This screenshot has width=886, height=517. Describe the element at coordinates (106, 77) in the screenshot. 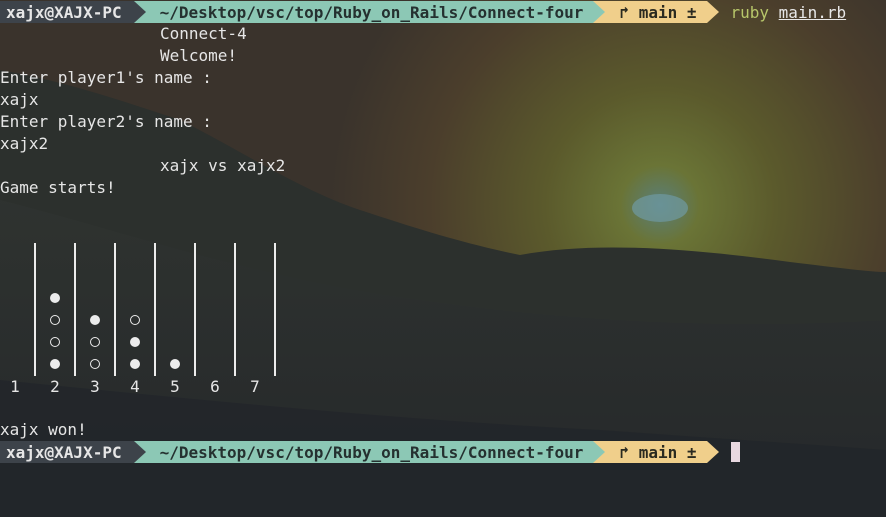

I see `player1-prompt: Enter player1's name :` at that location.